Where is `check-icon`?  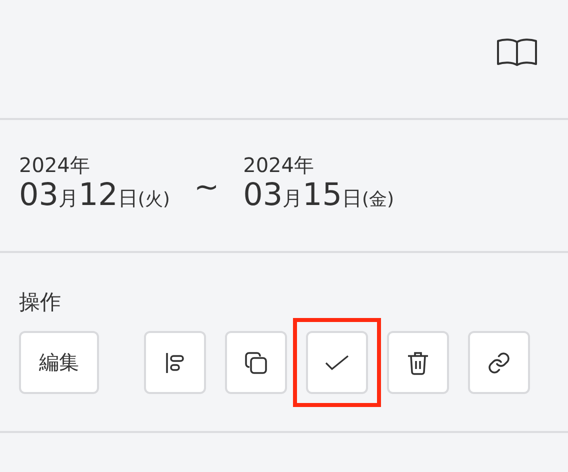 check-icon is located at coordinates (337, 362).